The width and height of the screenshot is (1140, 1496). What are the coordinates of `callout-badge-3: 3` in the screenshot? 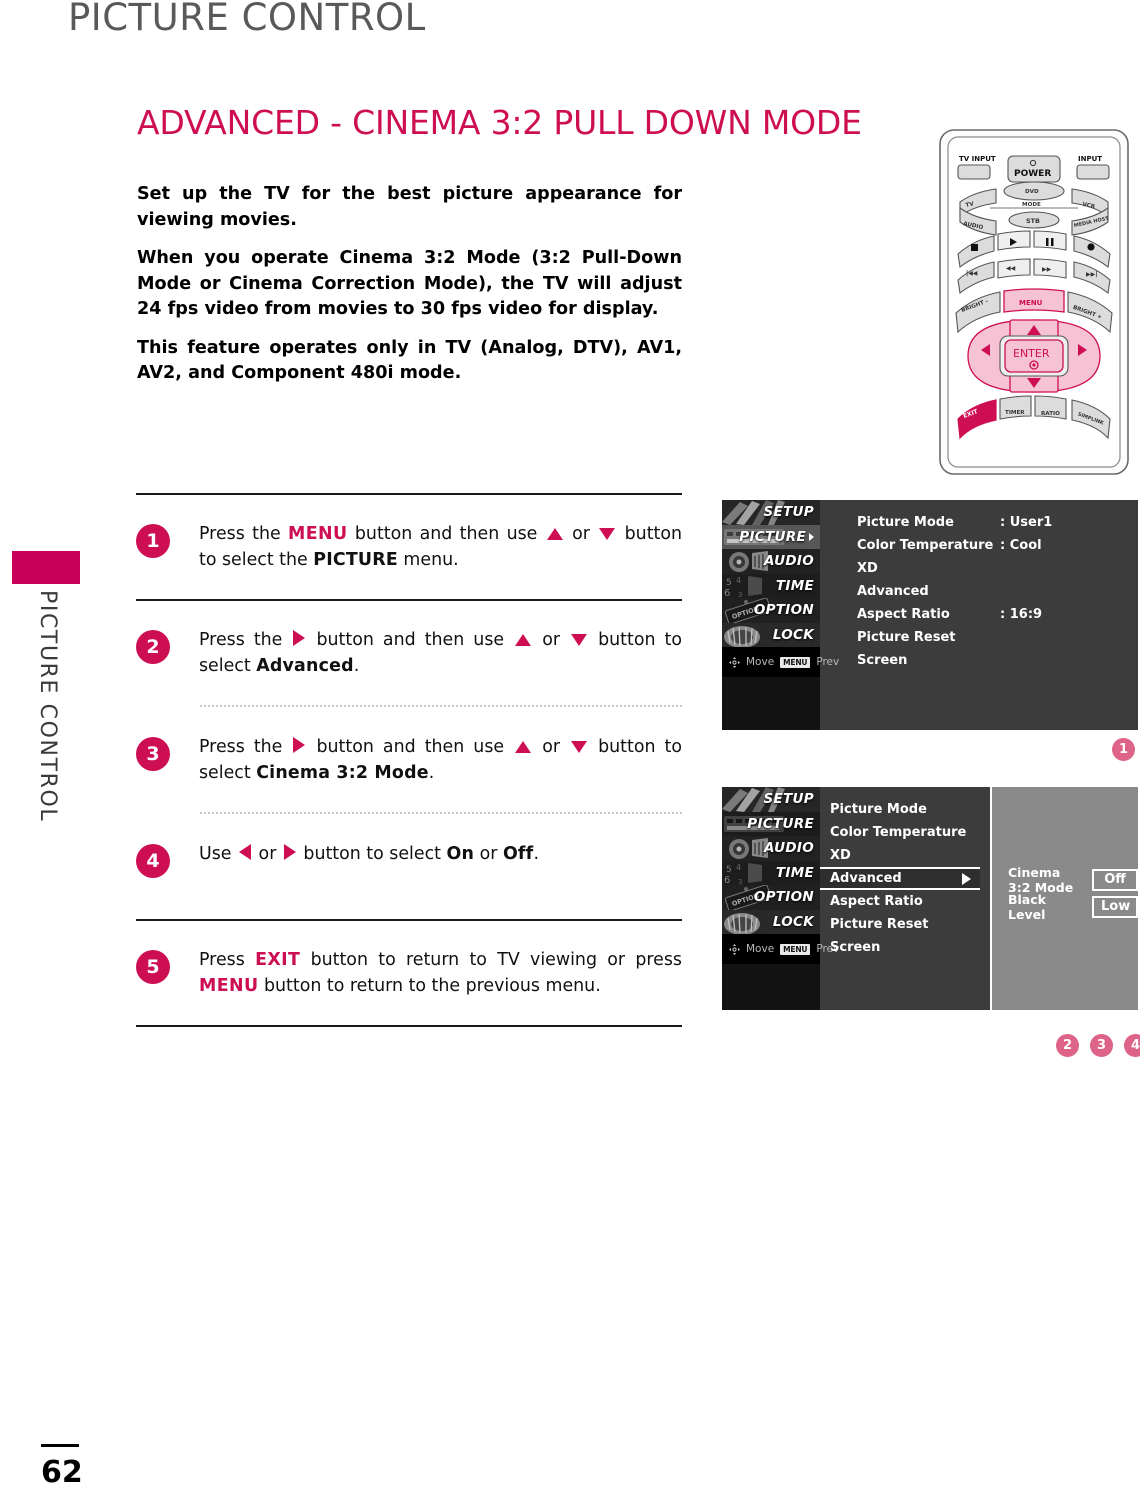 It's located at (1101, 1045).